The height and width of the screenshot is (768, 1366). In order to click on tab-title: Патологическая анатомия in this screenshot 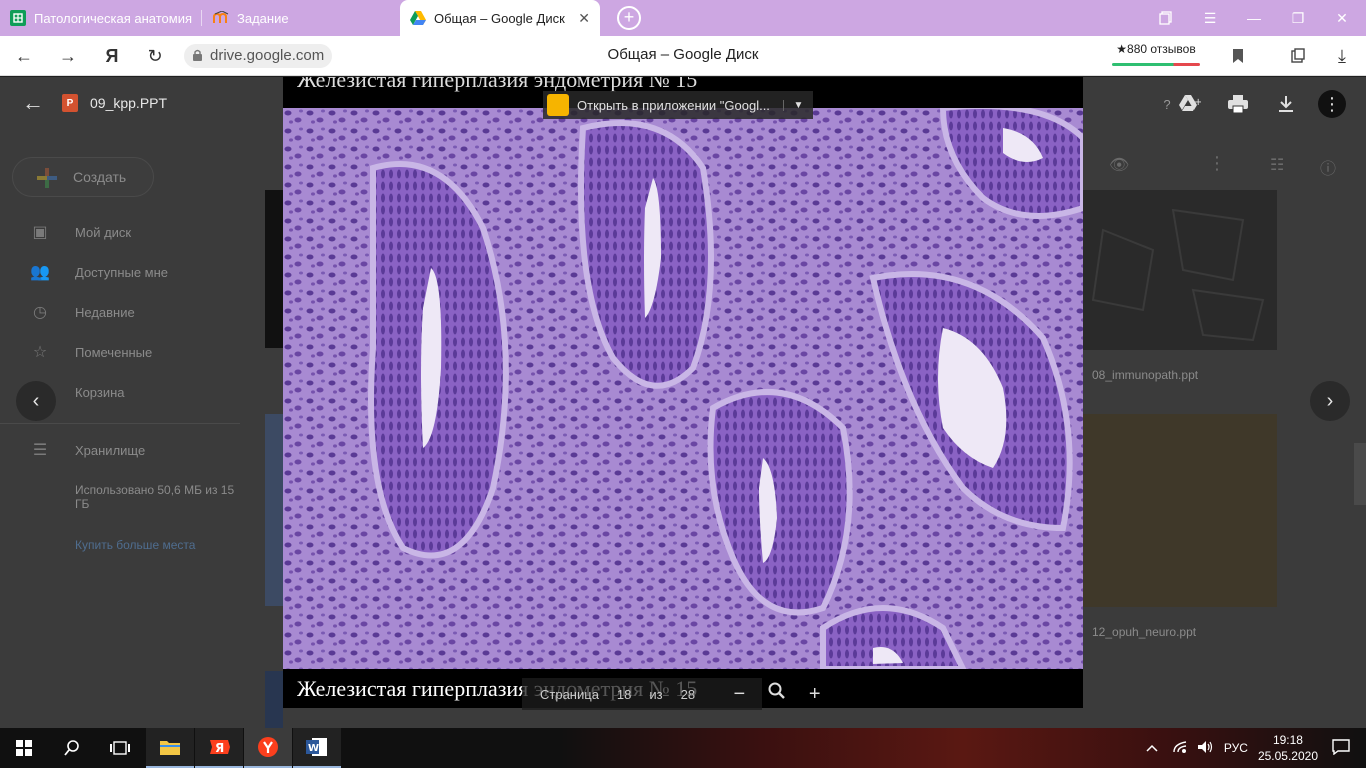, I will do `click(113, 18)`.